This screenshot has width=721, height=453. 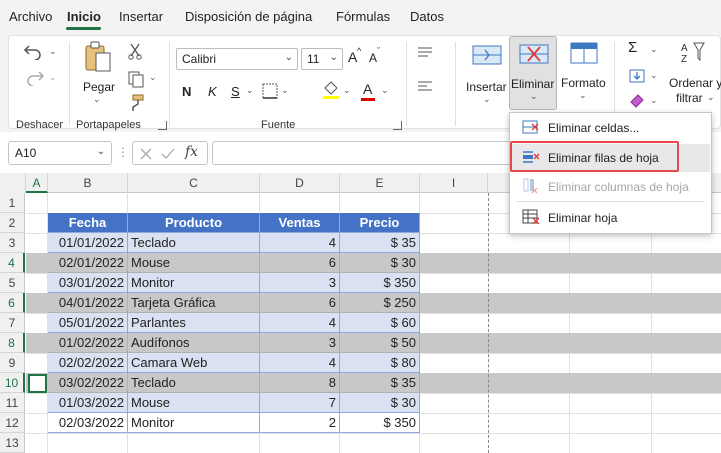 What do you see at coordinates (194, 303) in the screenshot?
I see `table-cell: Tarjeta Gráfica` at bounding box center [194, 303].